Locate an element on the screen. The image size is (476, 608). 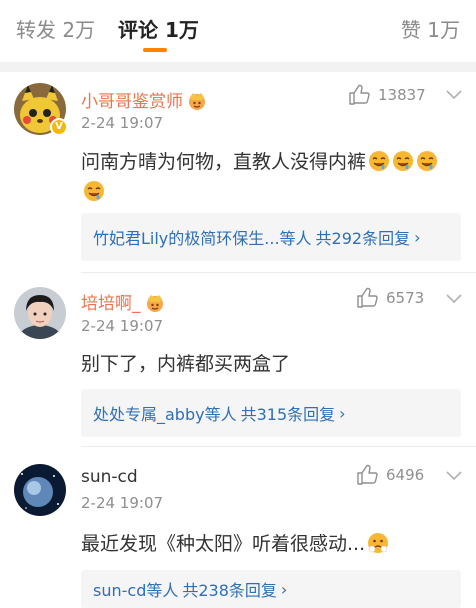
comment-author: 小哥哥鉴赏师 is located at coordinates (144, 99).